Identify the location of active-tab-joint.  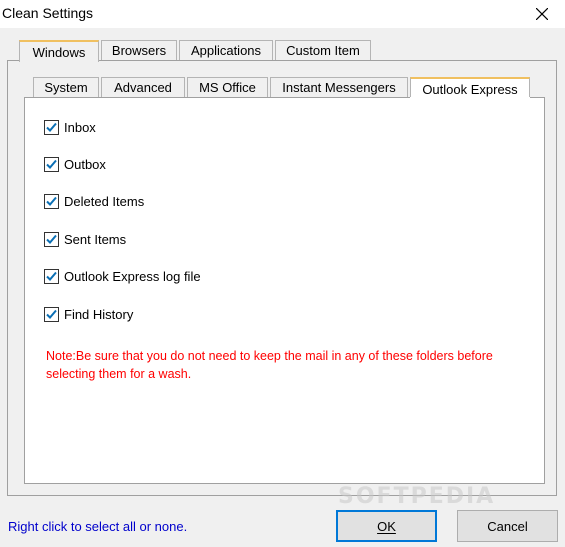
(470, 98).